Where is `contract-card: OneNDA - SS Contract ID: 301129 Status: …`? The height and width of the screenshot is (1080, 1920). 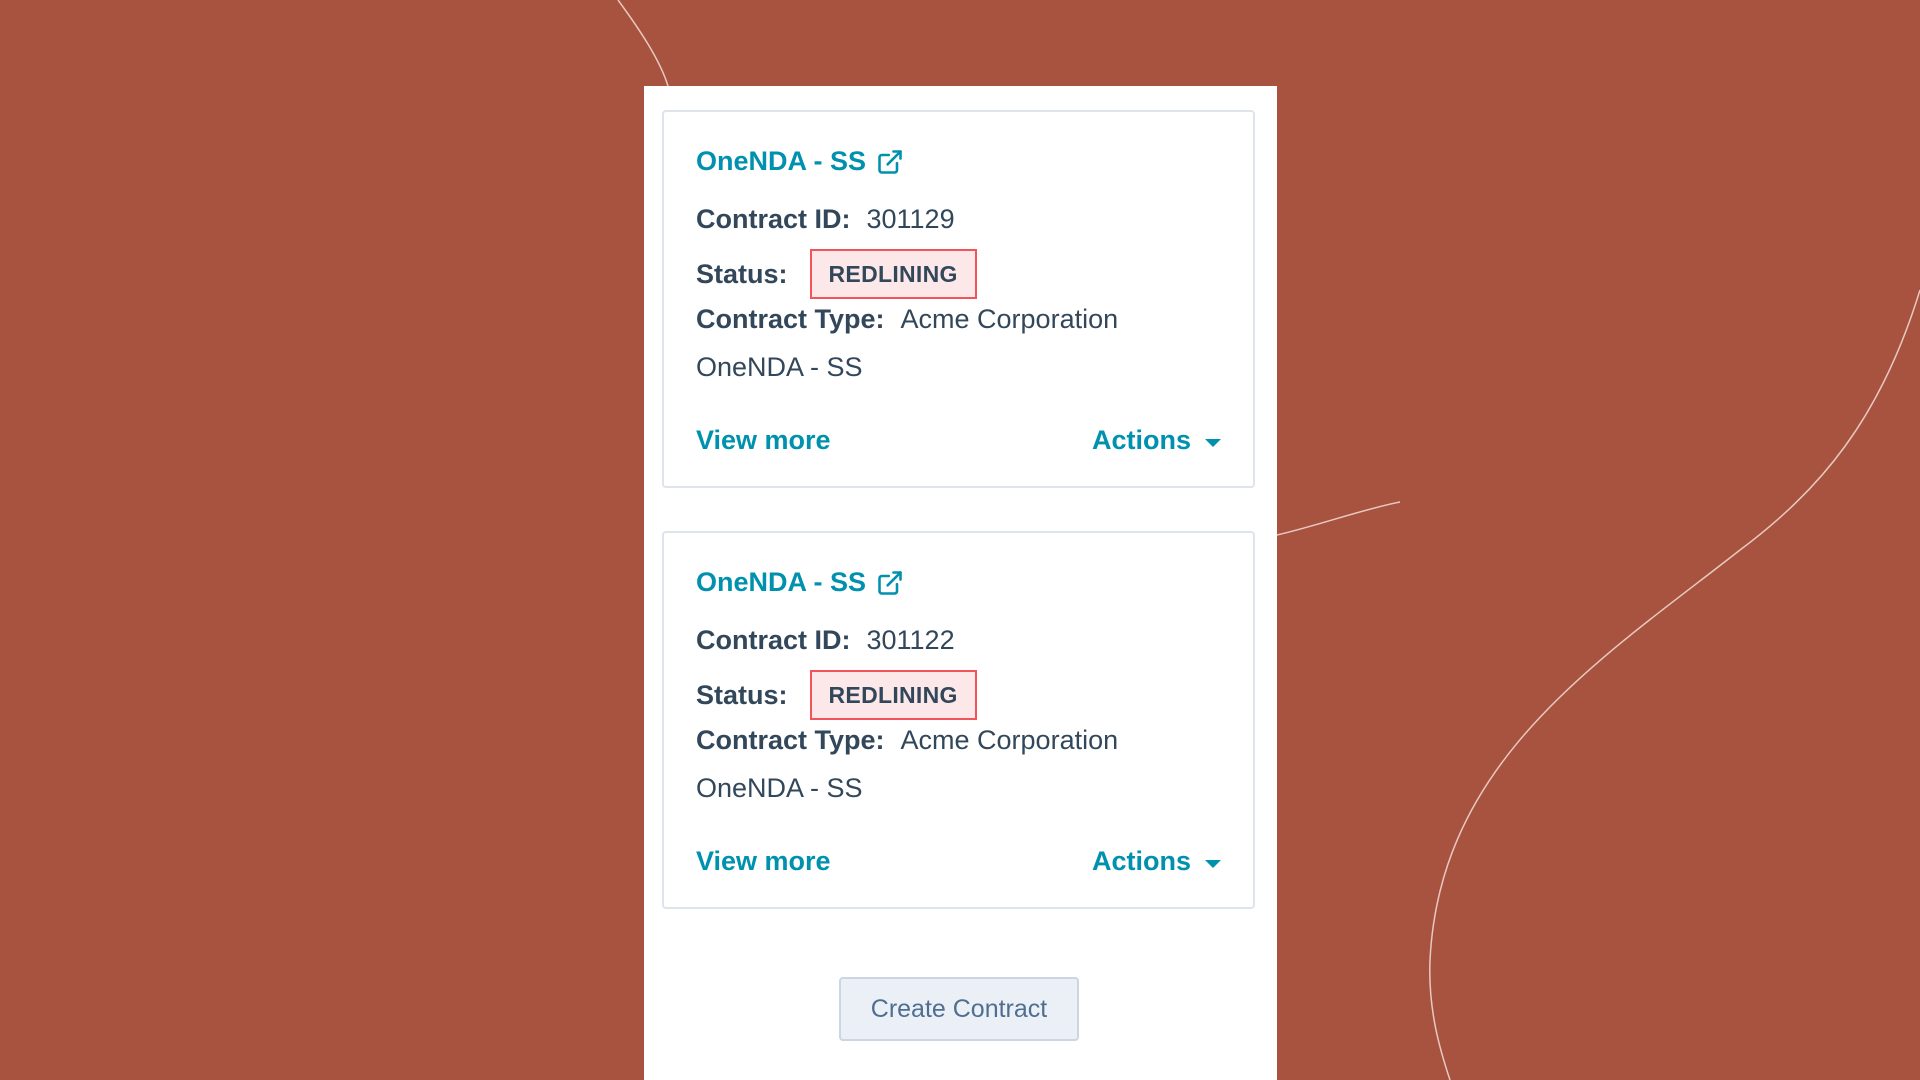 contract-card: OneNDA - SS Contract ID: 301129 Status: … is located at coordinates (958, 299).